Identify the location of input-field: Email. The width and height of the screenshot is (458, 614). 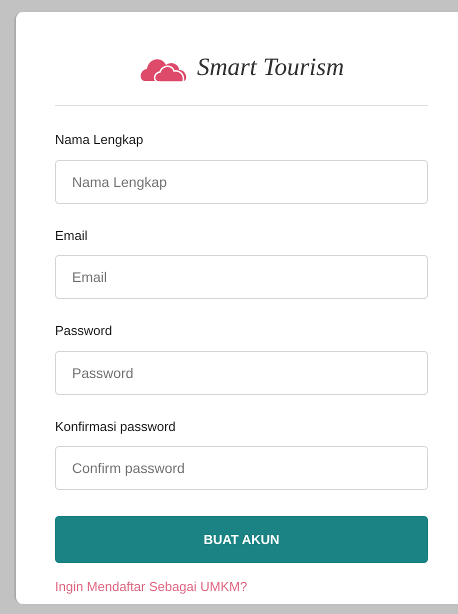
(241, 277).